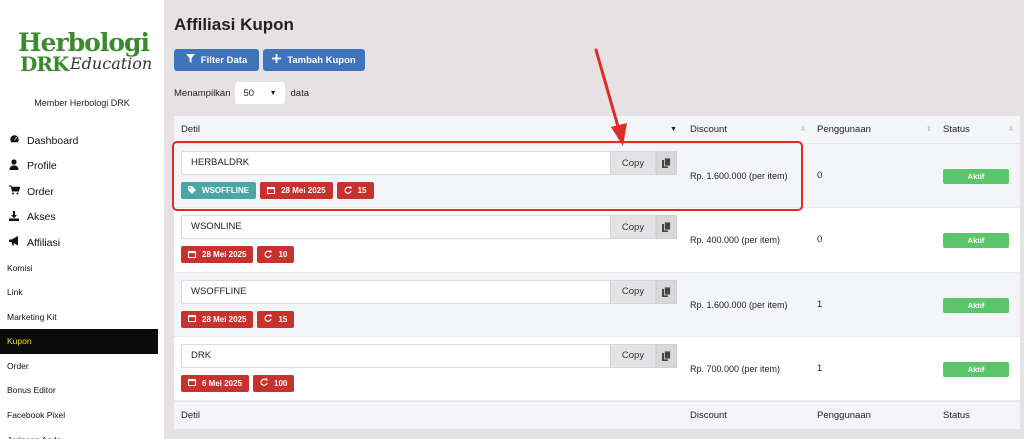  I want to click on date-label: 6 Mei 2025, so click(222, 383).